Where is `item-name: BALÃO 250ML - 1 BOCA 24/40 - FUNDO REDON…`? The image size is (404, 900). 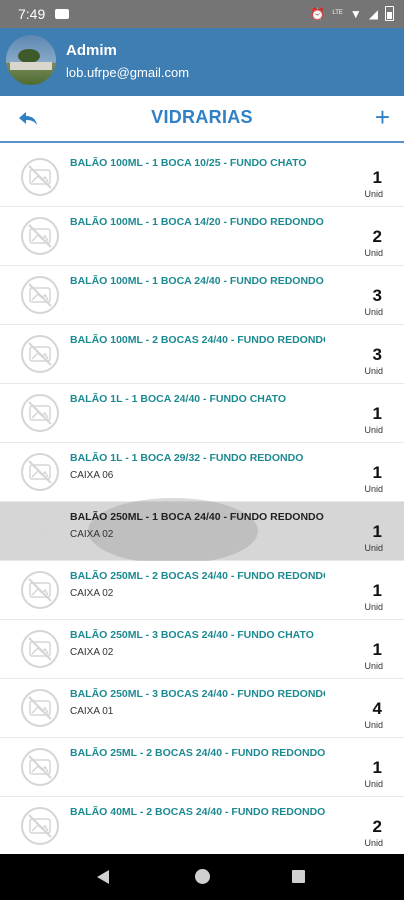 item-name: BALÃO 250ML - 1 BOCA 24/40 - FUNDO REDON… is located at coordinates (197, 517).